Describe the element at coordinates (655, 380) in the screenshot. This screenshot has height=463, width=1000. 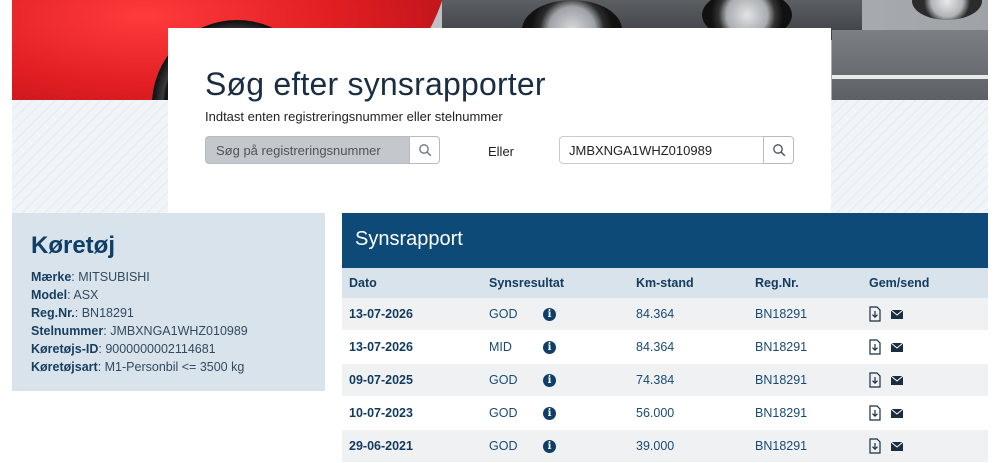
I see `row-km: 74.384` at that location.